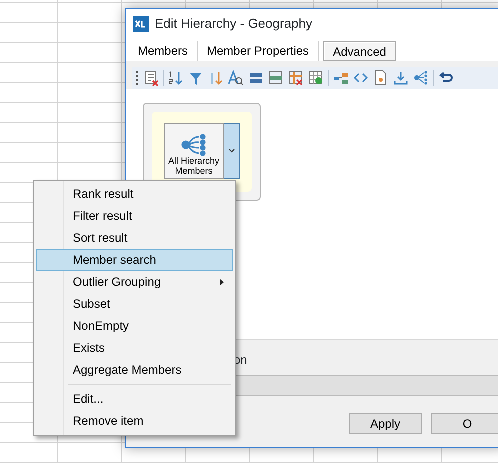 Image resolution: width=498 pixels, height=463 pixels. I want to click on font-search-icon, so click(236, 78).